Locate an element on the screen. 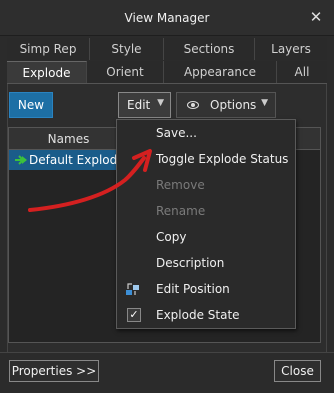  tab-layers: Layers is located at coordinates (291, 49).